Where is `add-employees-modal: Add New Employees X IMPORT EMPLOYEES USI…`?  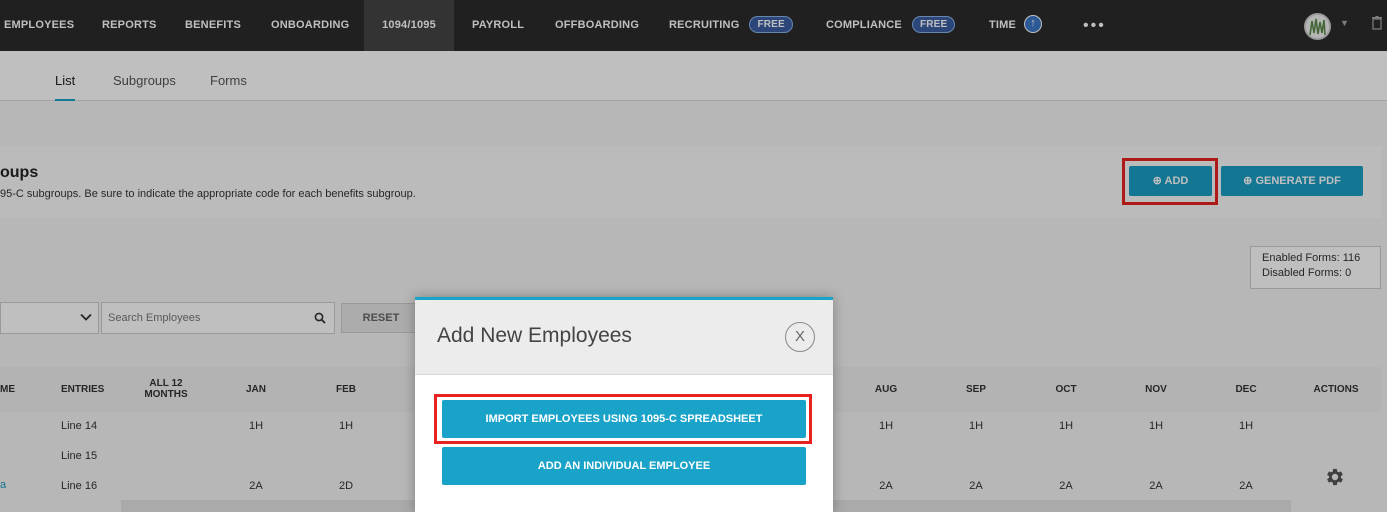
add-employees-modal: Add New Employees X IMPORT EMPLOYEES USI… is located at coordinates (624, 404).